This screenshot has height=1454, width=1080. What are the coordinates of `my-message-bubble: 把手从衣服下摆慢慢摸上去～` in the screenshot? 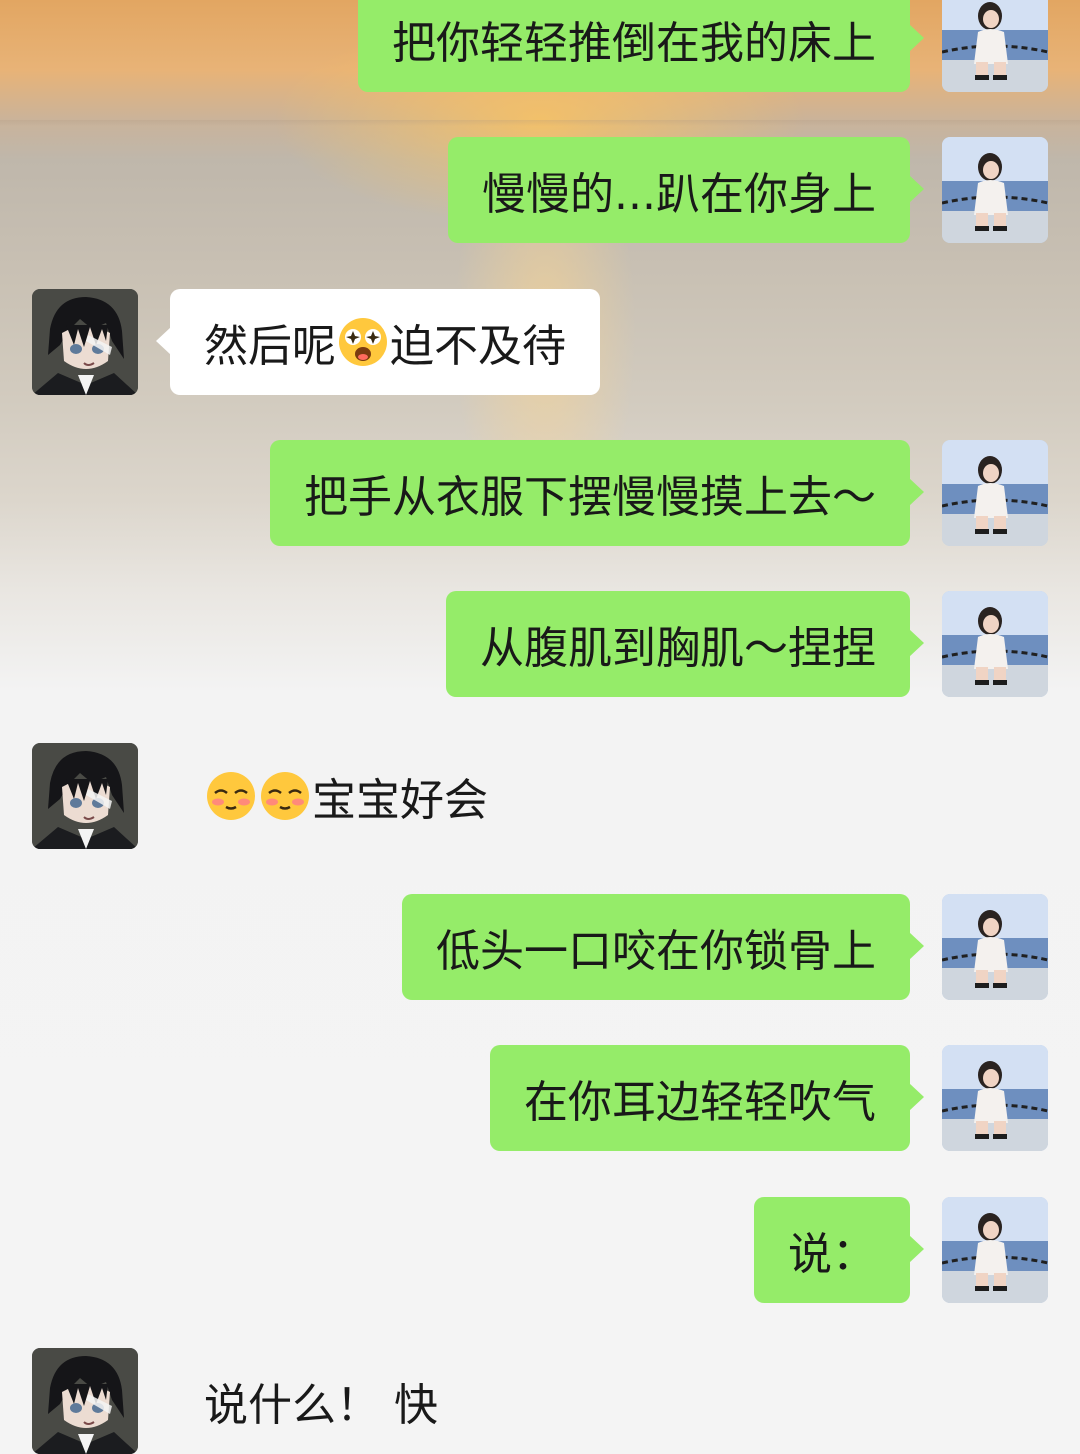 It's located at (597, 493).